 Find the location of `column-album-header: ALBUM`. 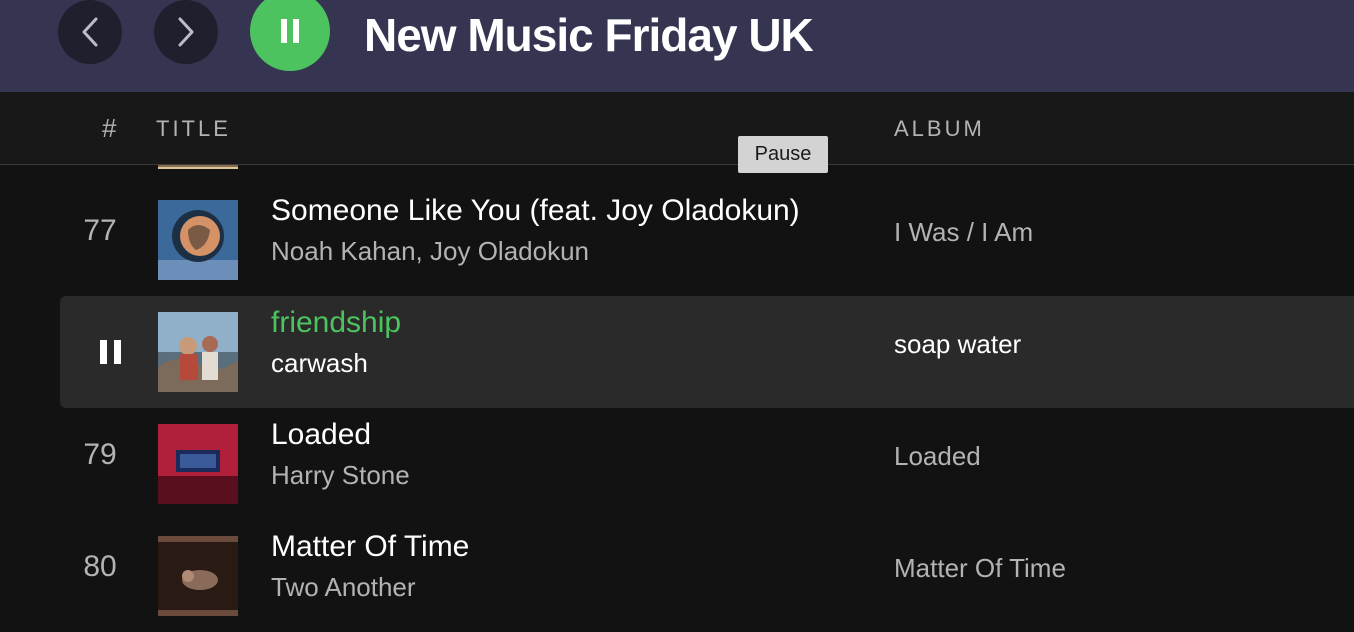

column-album-header: ALBUM is located at coordinates (939, 129).